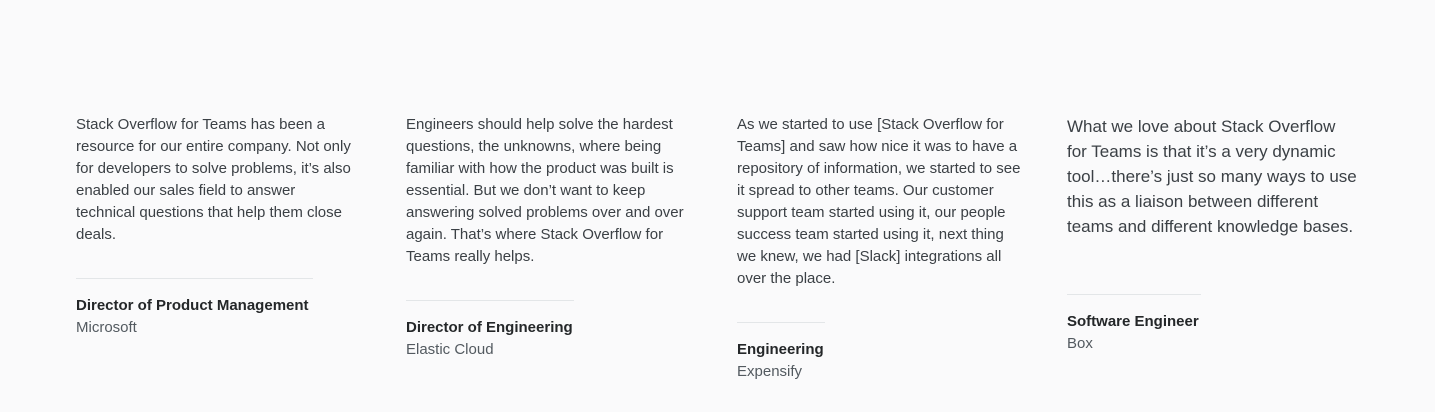 This screenshot has width=1435, height=412. Describe the element at coordinates (780, 349) in the screenshot. I see `testimonial-role: Engineering` at that location.